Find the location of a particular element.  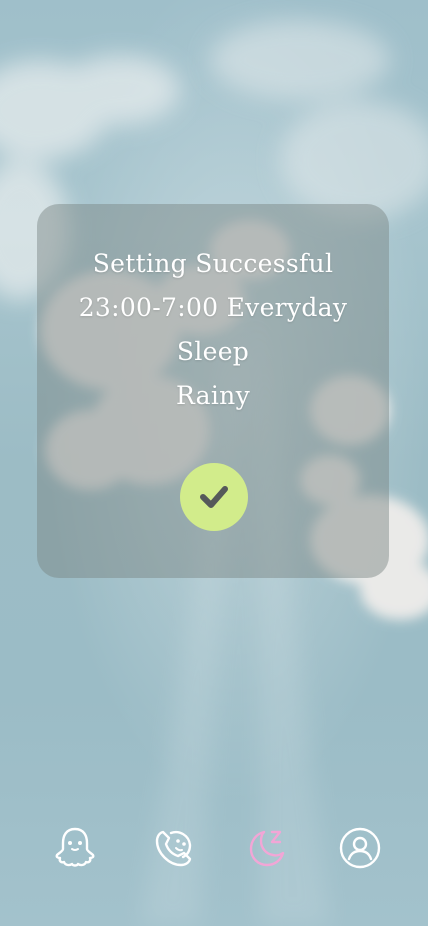

phone-face-icon is located at coordinates (173, 848).